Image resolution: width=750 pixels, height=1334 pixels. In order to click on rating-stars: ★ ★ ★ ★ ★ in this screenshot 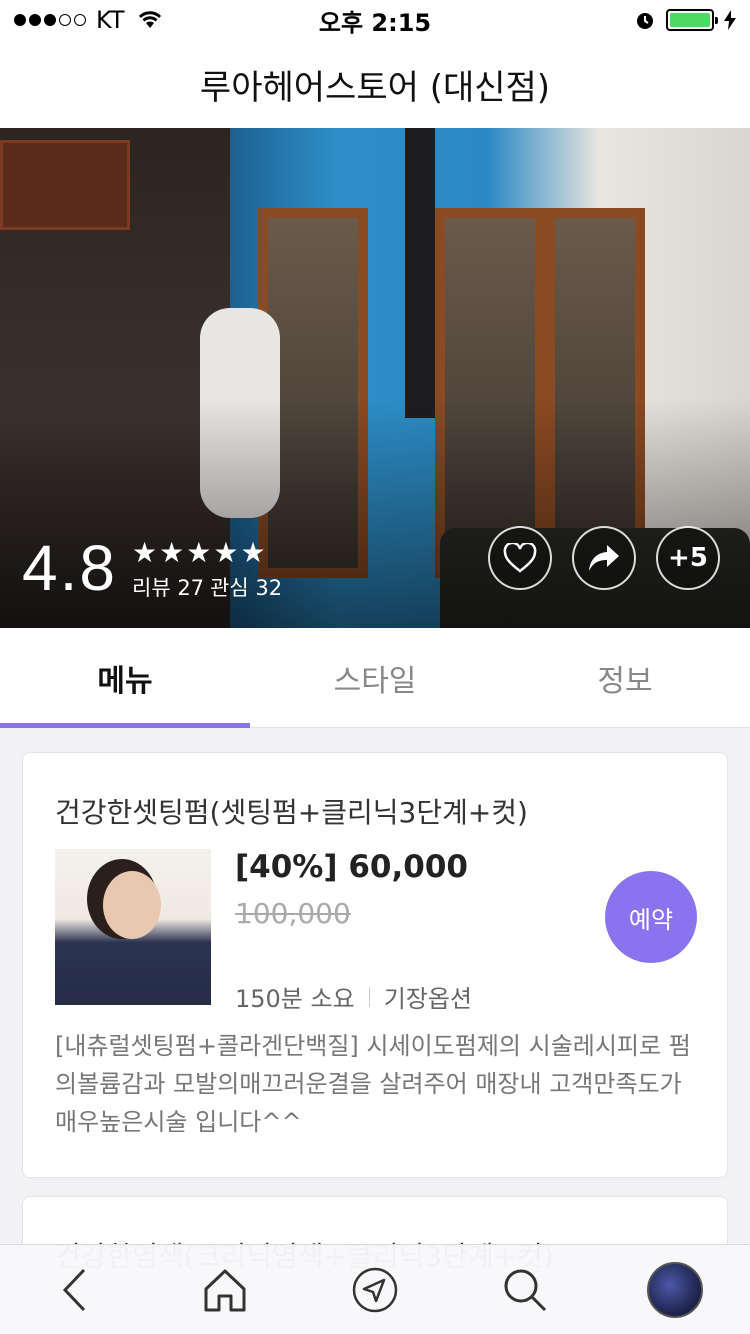, I will do `click(199, 552)`.